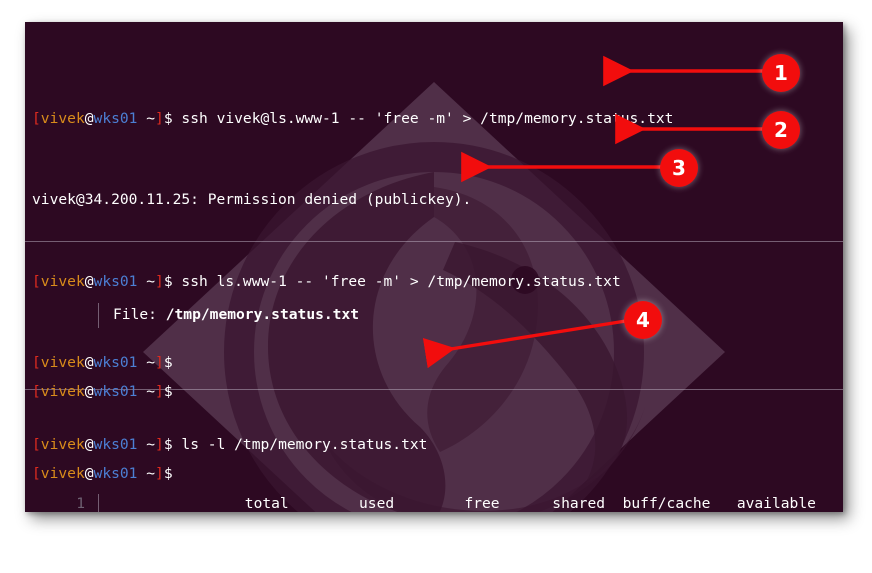 This screenshot has width=872, height=573. What do you see at coordinates (679, 168) in the screenshot?
I see `callout-badge-3: 3` at bounding box center [679, 168].